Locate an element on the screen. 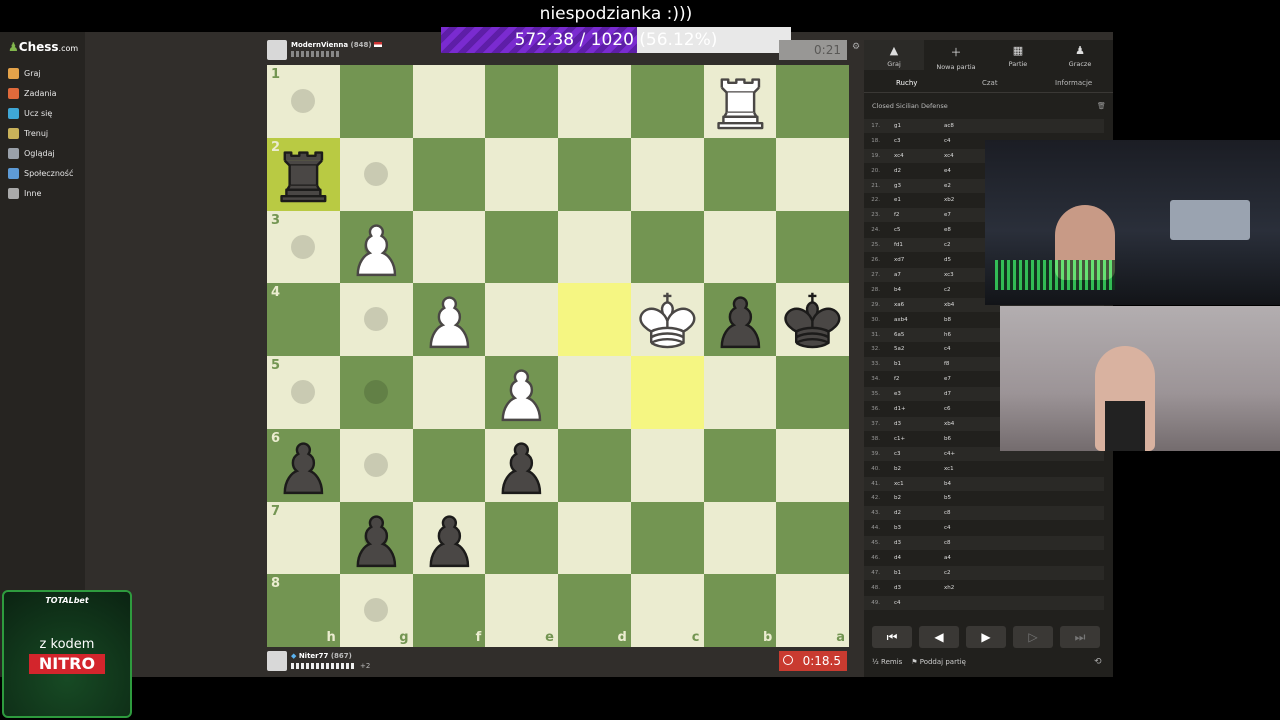  nav-item-4: Oglądaj is located at coordinates (31, 153).